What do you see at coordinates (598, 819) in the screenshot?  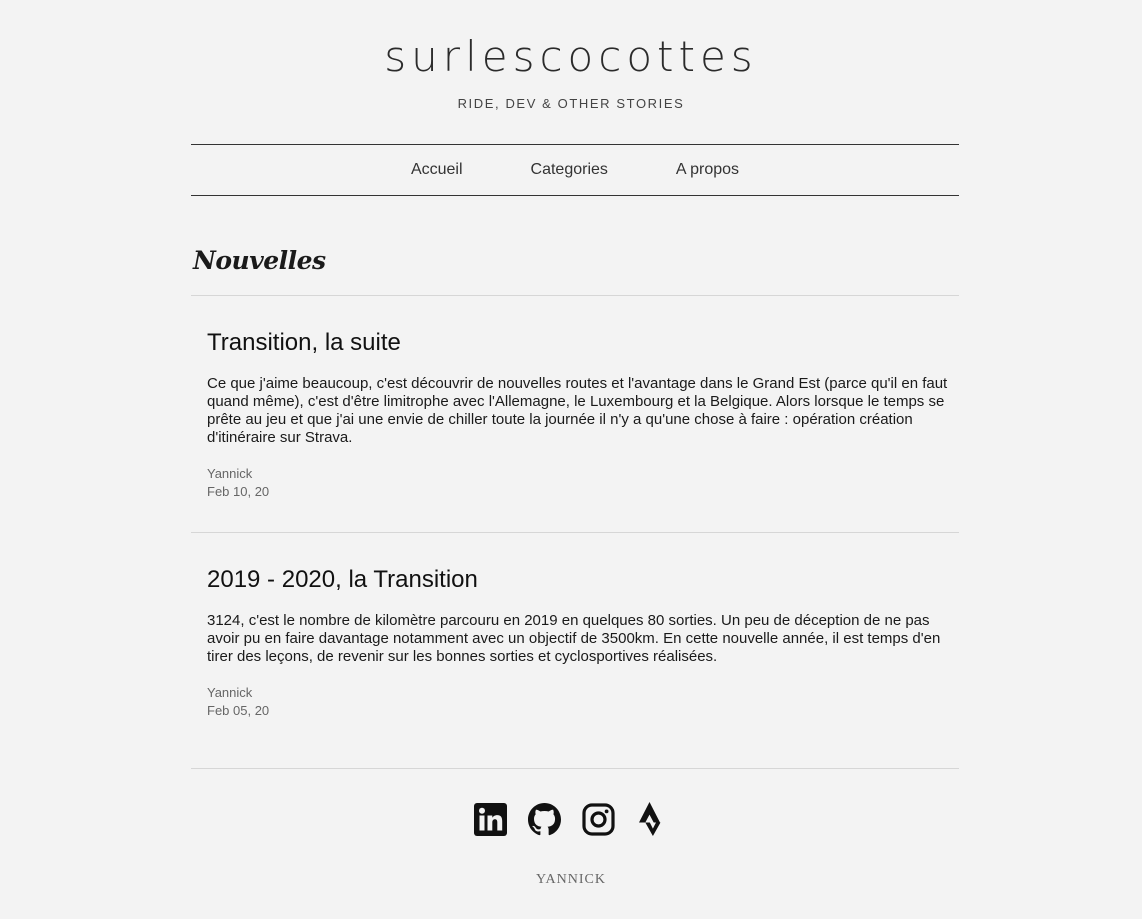 I see `instagram-icon` at bounding box center [598, 819].